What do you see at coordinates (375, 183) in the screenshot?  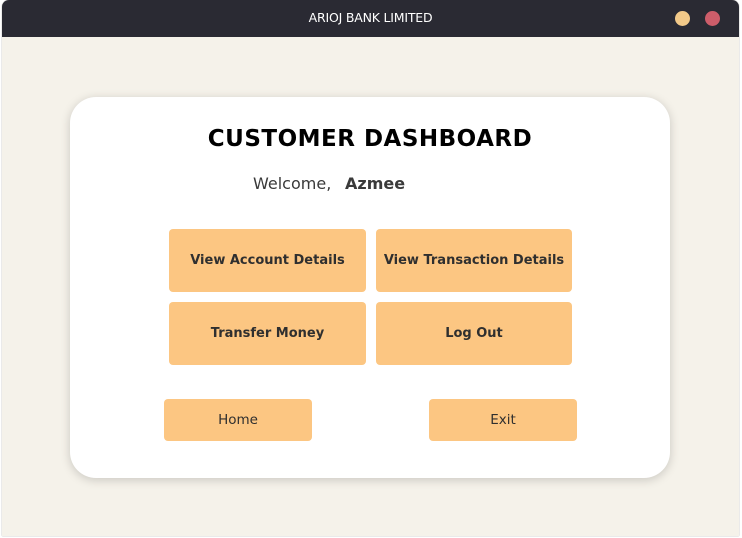 I see `username-label: Azmee` at bounding box center [375, 183].